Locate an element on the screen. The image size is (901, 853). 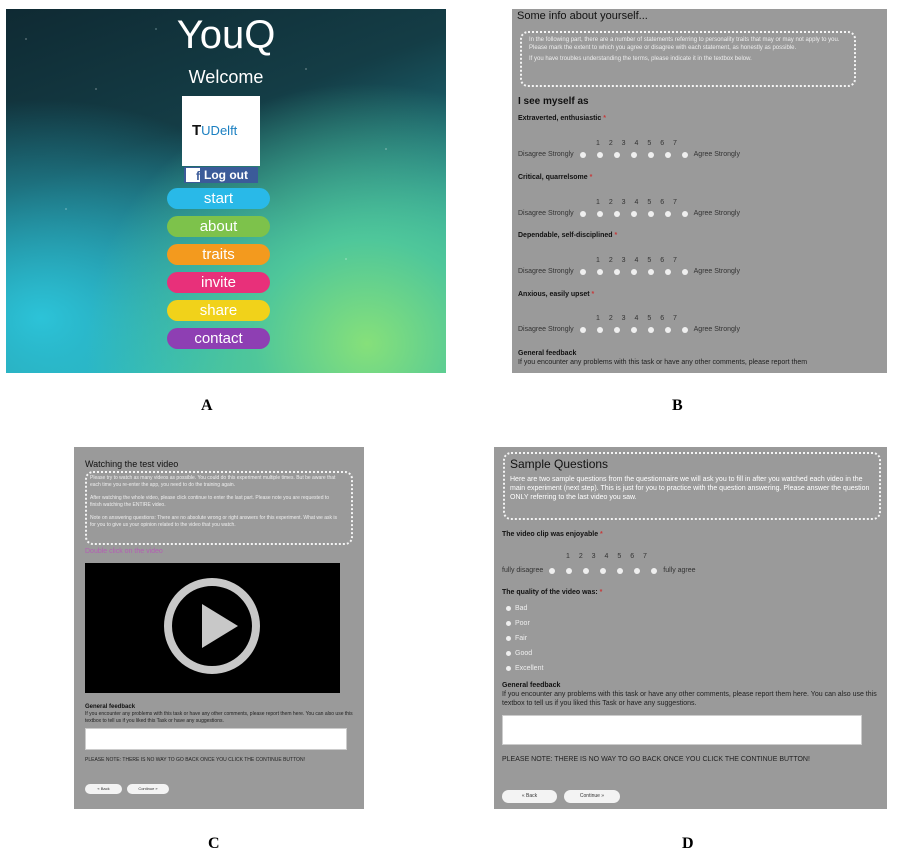
option-excellent: Excellent is located at coordinates (524, 668).